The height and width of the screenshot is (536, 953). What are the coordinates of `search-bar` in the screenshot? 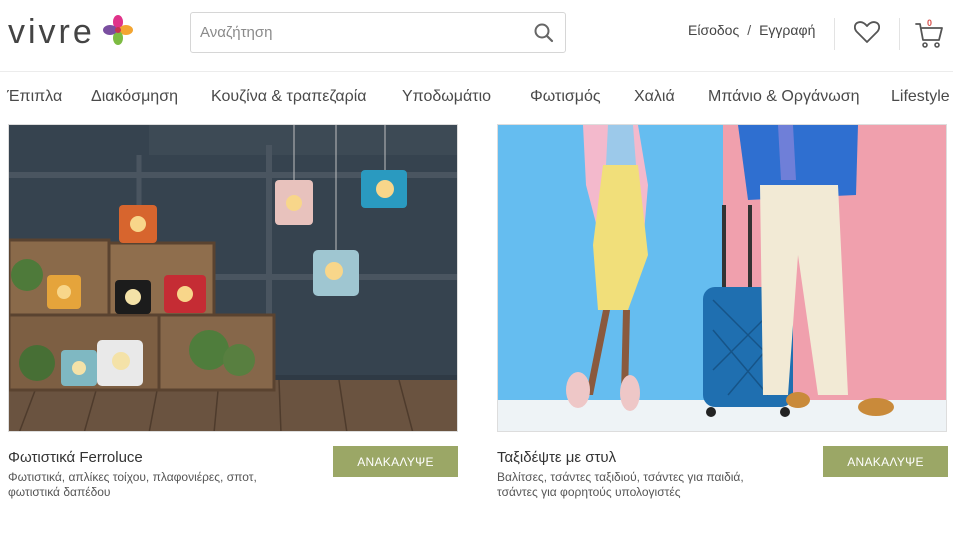 It's located at (378, 32).